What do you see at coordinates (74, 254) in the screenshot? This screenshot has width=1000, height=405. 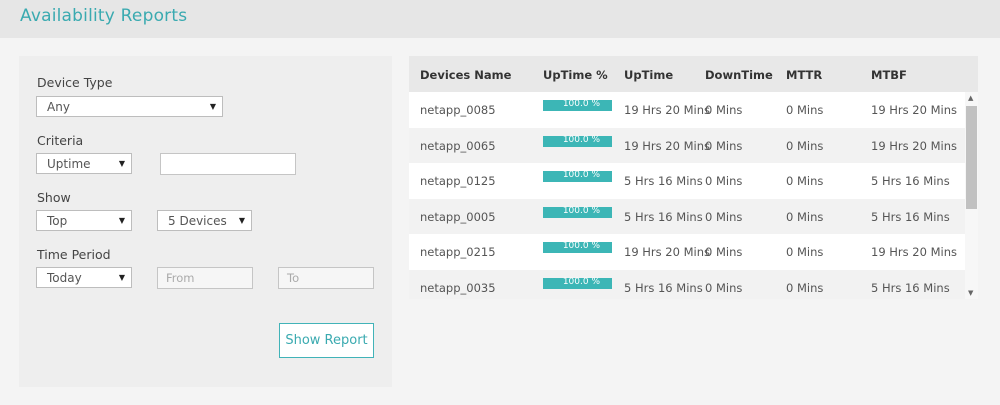 I see `time-period-label: Time Period` at bounding box center [74, 254].